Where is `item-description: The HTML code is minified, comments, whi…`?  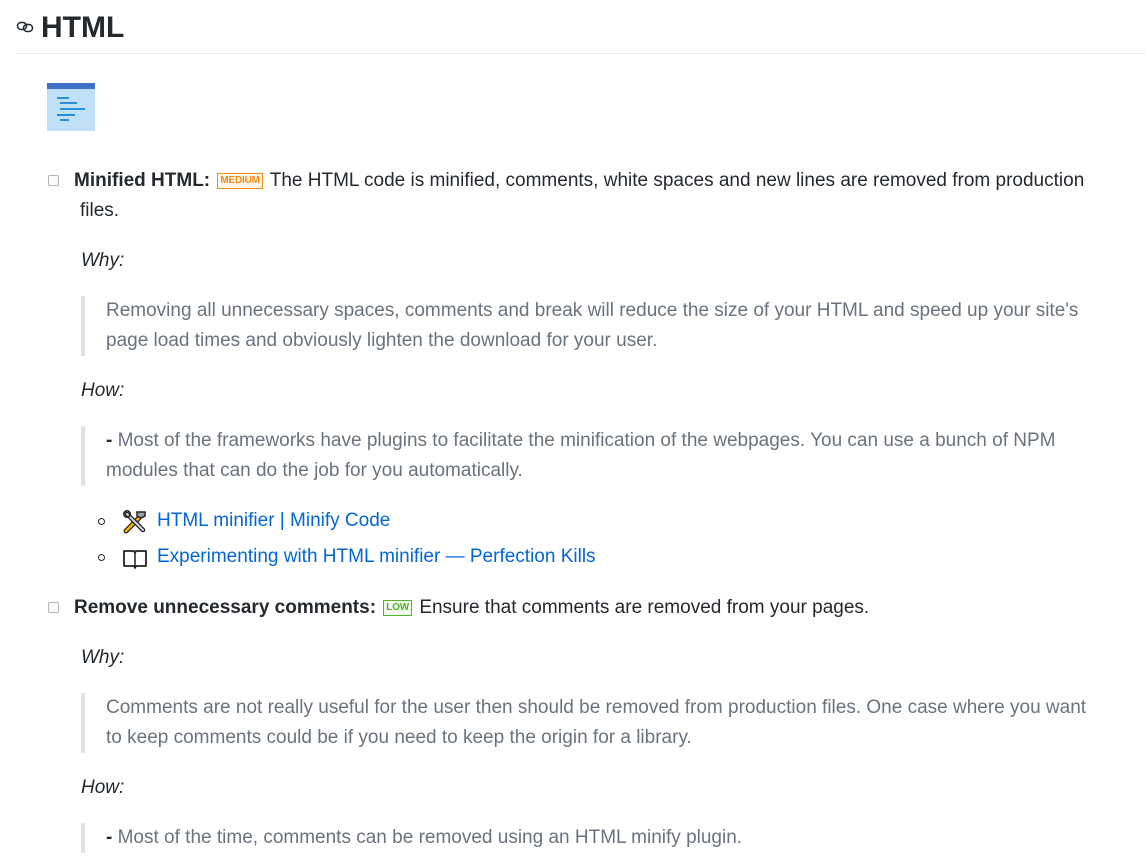 item-description: The HTML code is minified, comments, whi… is located at coordinates (677, 180).